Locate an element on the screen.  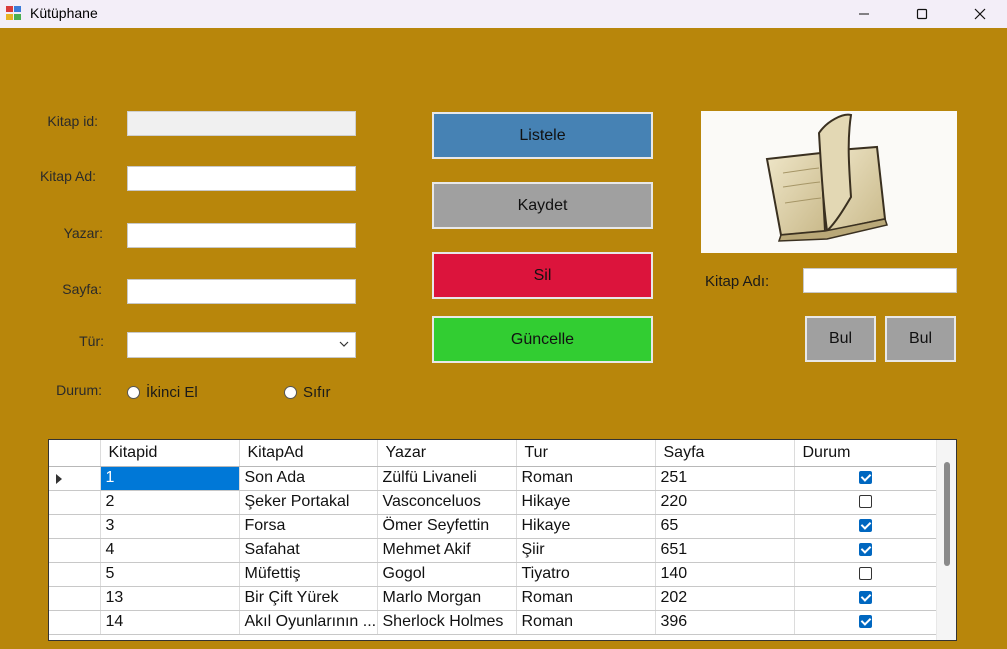
cell-id: 14 is located at coordinates (170, 622).